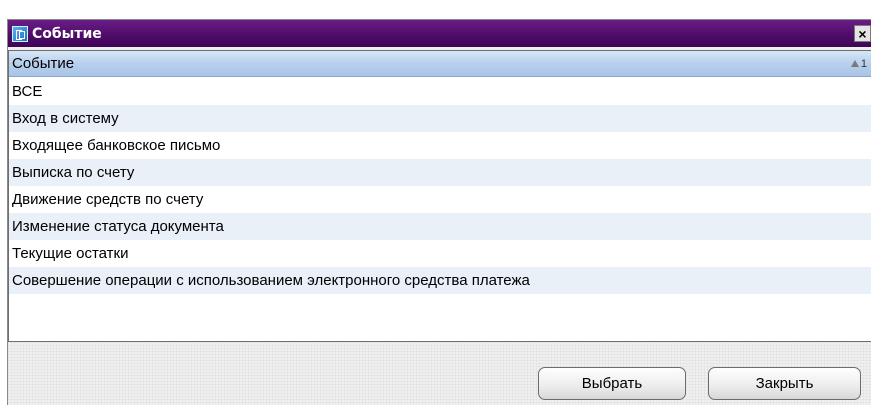 The width and height of the screenshot is (871, 405). Describe the element at coordinates (440, 199) in the screenshot. I see `list-item: Движение средств по счету` at that location.